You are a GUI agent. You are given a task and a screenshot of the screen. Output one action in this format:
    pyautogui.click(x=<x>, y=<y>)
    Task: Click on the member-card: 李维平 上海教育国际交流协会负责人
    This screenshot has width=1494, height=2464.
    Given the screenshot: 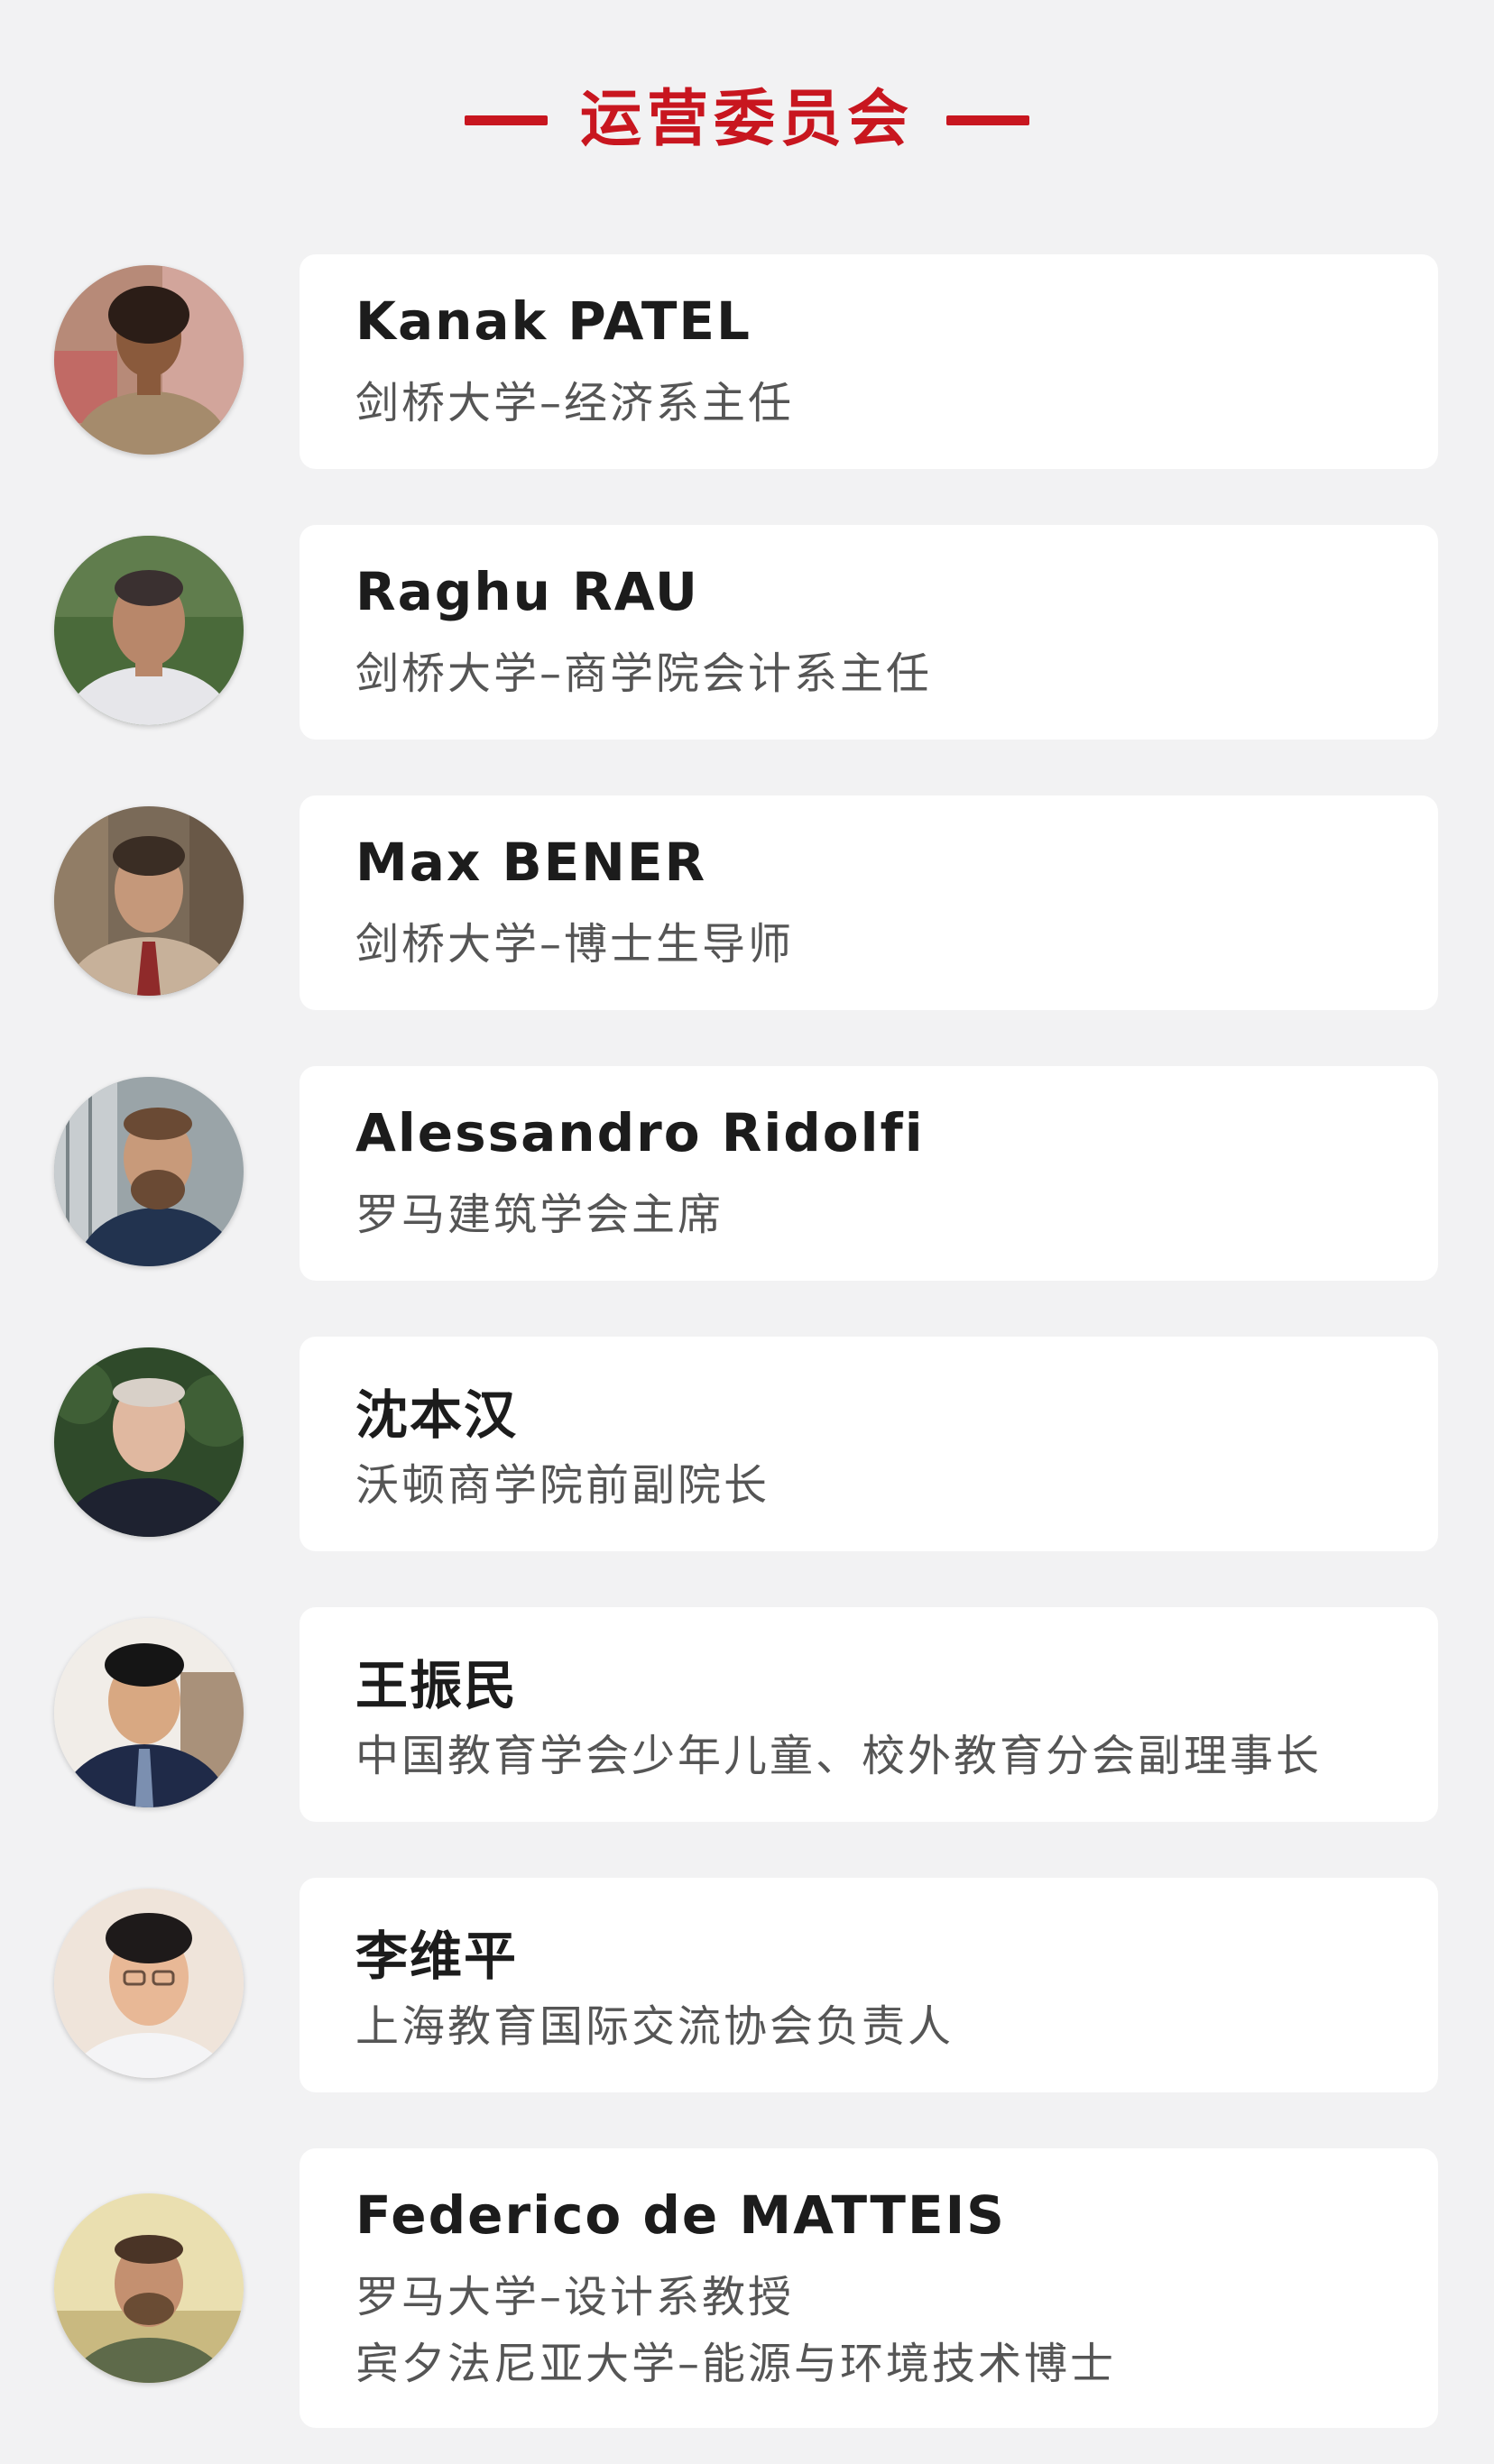 What is the action you would take?
    pyautogui.click(x=869, y=1985)
    